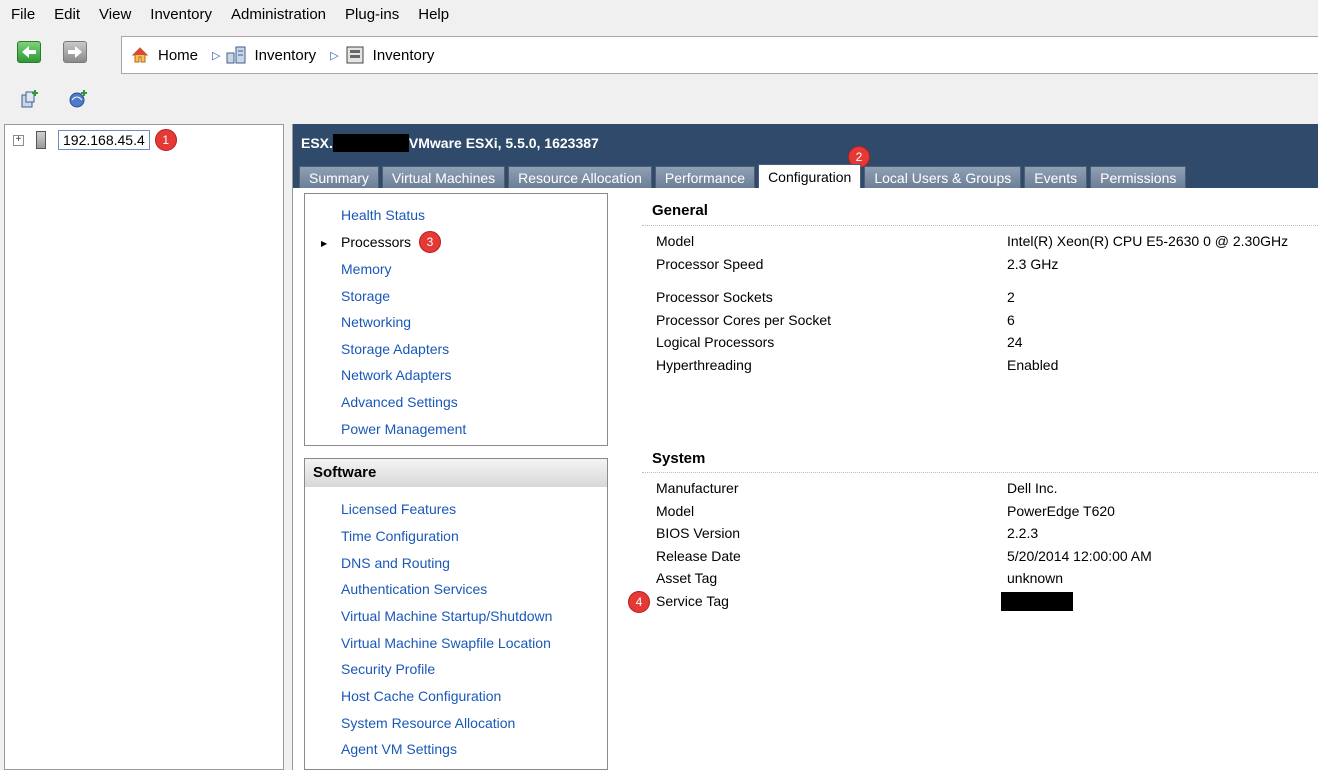  What do you see at coordinates (372, 14) in the screenshot?
I see `menu-plugins: Plug-ins` at bounding box center [372, 14].